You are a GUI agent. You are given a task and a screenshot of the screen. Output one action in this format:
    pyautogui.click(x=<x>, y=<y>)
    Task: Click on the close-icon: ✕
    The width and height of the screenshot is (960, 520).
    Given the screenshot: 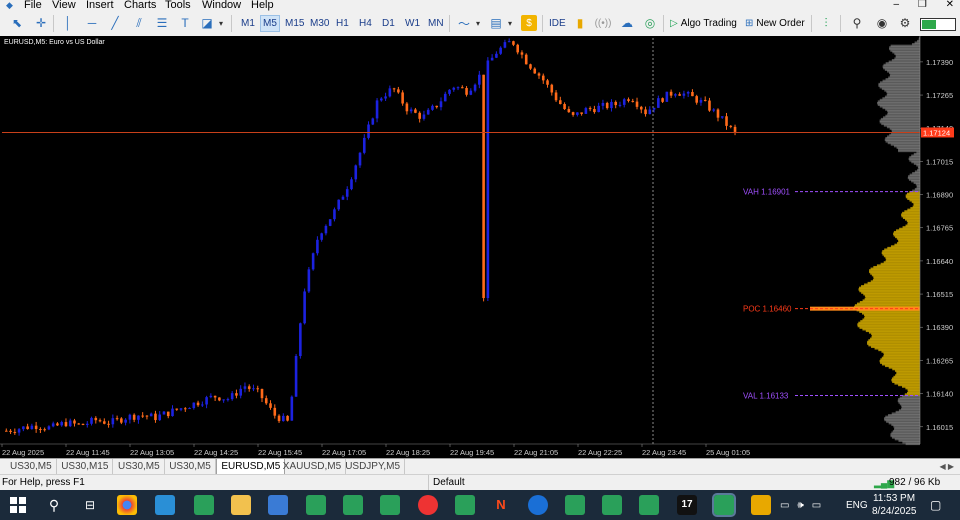 What is the action you would take?
    pyautogui.click(x=950, y=5)
    